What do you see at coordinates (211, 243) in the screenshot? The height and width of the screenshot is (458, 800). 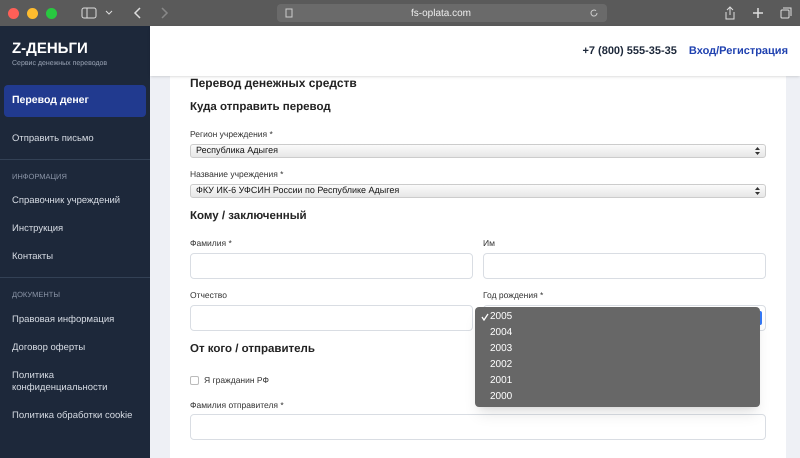 I see `field-label: Фамилия *` at bounding box center [211, 243].